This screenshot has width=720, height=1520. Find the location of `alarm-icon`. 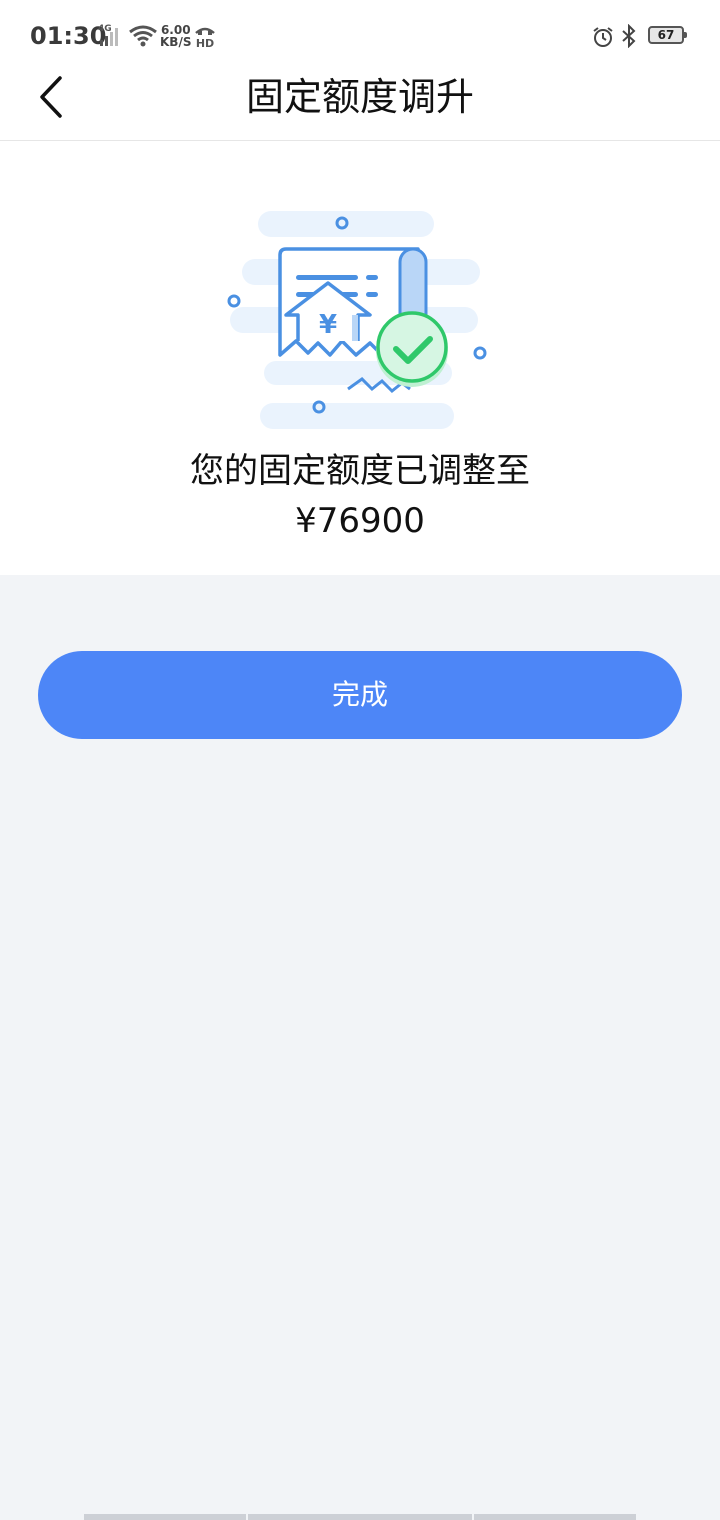

alarm-icon is located at coordinates (603, 39).